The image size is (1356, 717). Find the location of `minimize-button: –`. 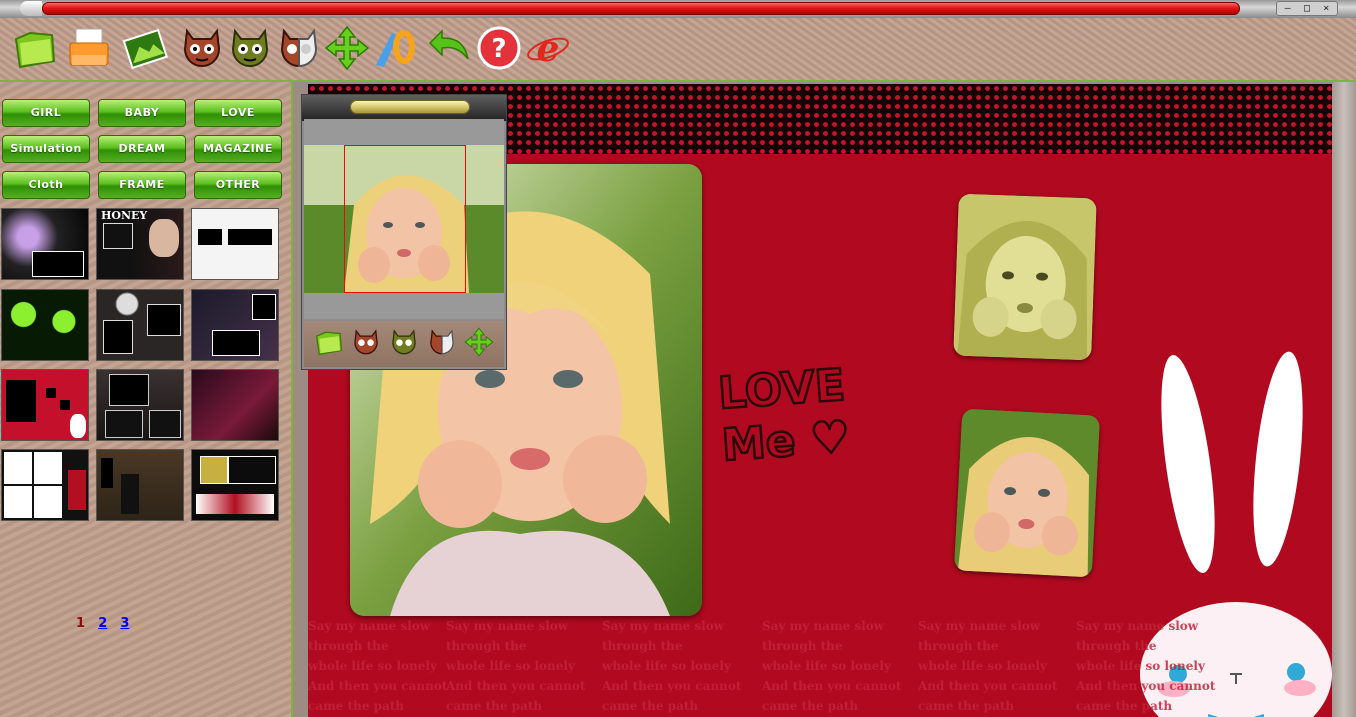

minimize-button: – is located at coordinates (1288, 9).